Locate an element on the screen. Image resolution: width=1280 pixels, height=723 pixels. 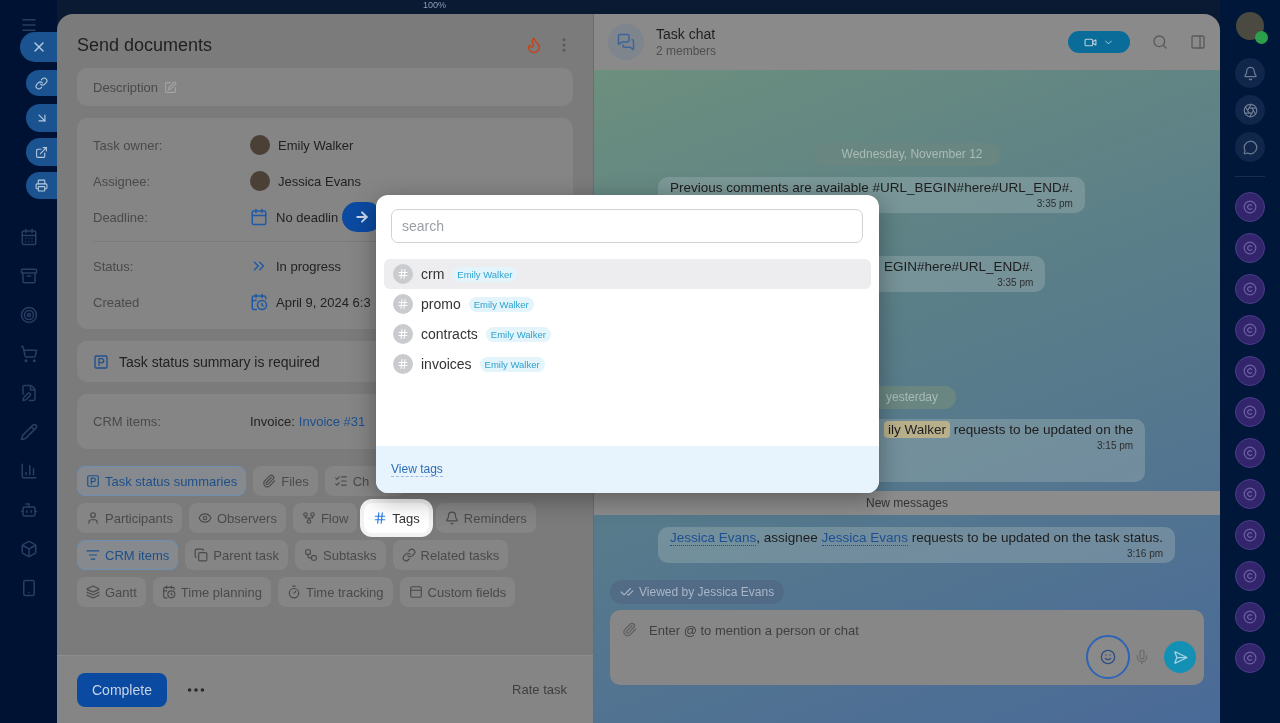
field-value: In progress is located at coordinates (309, 266).